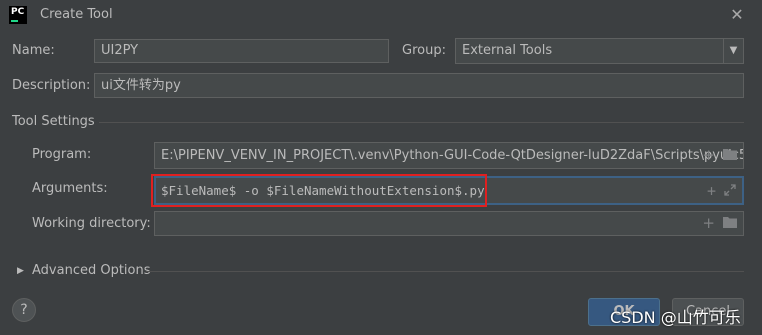 The image size is (762, 335). What do you see at coordinates (381, 15) in the screenshot?
I see `title-bar` at bounding box center [381, 15].